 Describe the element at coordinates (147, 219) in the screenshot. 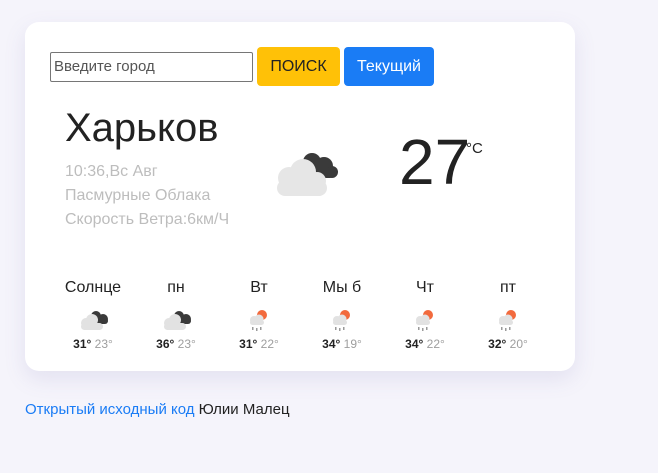

I see `wind-speed: Скорость Ветра:6км/Ч` at that location.